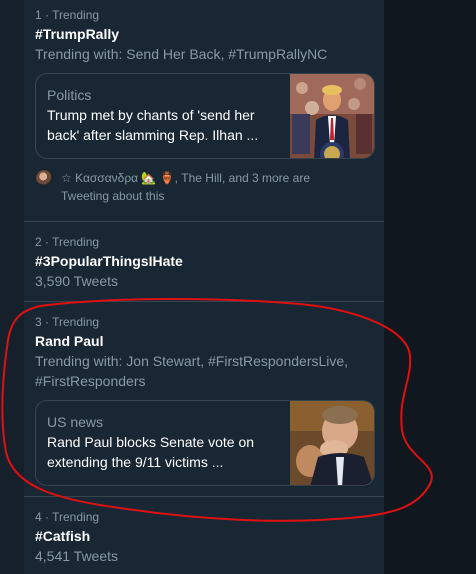 This screenshot has width=476, height=574. What do you see at coordinates (12, 287) in the screenshot?
I see `left-gutter` at bounding box center [12, 287].